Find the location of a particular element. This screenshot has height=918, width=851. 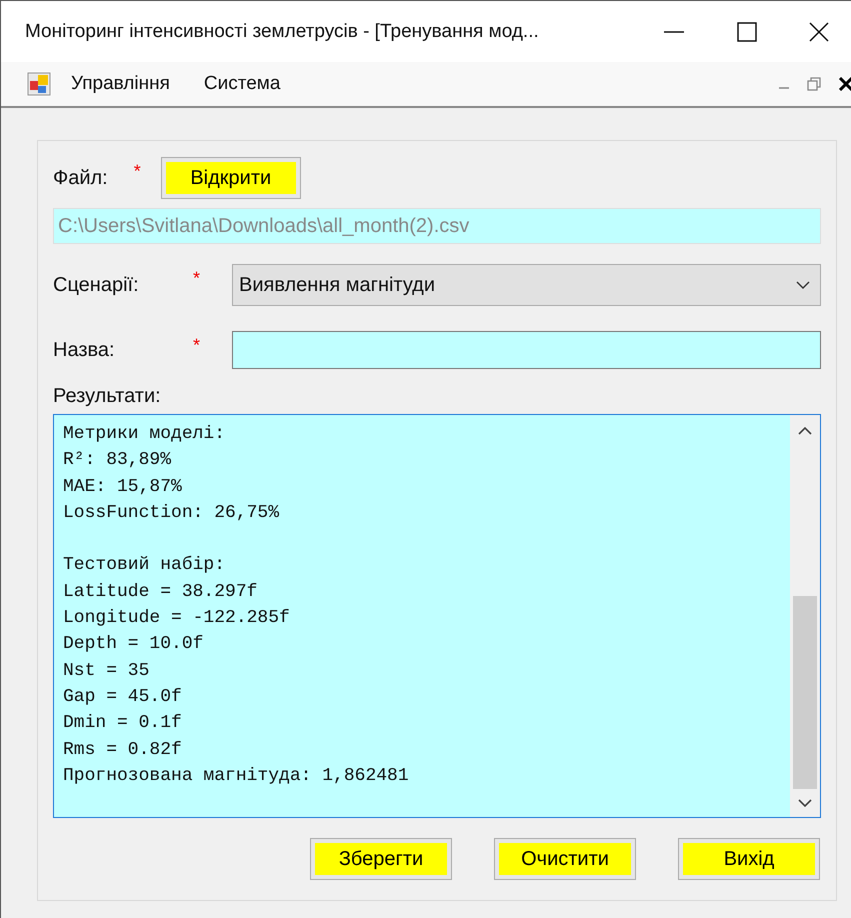

result-line: Longitude = -122.285f is located at coordinates (177, 618).